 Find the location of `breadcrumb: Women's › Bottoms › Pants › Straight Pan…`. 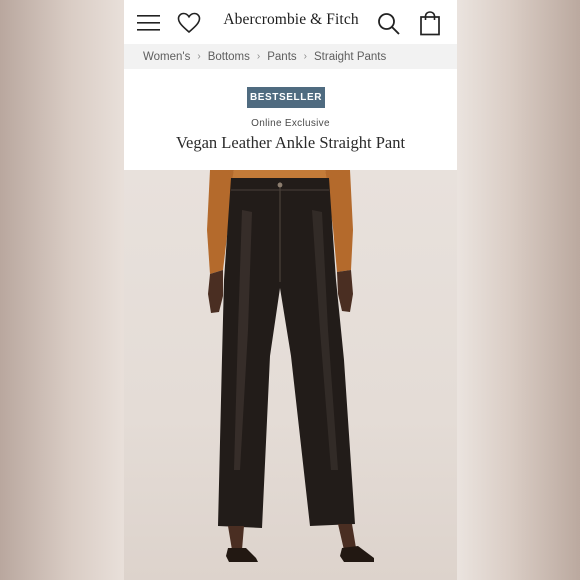

breadcrumb: Women's › Bottoms › Pants › Straight Pan… is located at coordinates (290, 56).